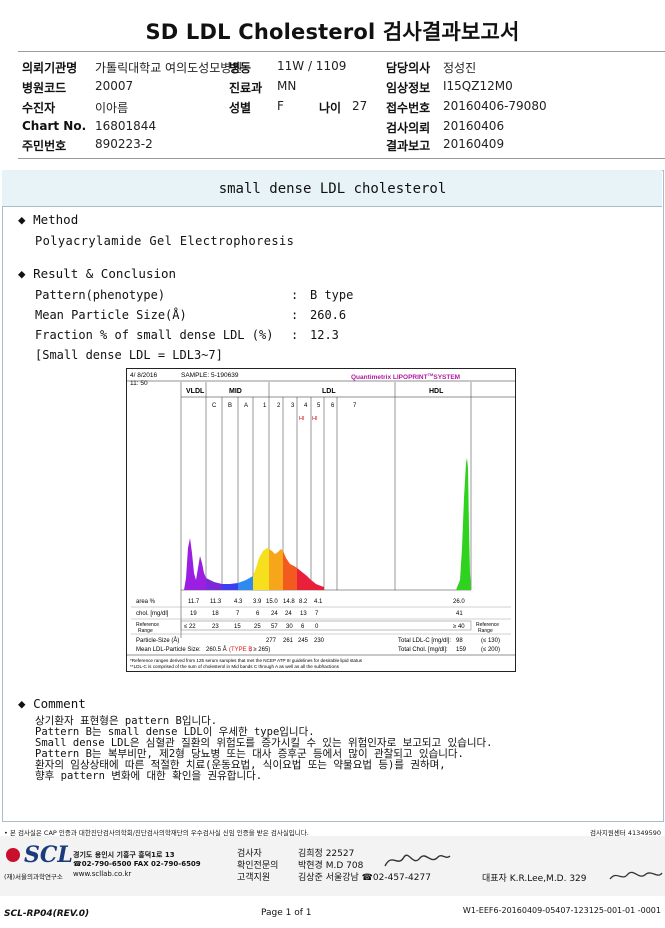 The height and width of the screenshot is (928, 665). What do you see at coordinates (13, 855) in the screenshot?
I see `logo-emblem-icon` at bounding box center [13, 855].